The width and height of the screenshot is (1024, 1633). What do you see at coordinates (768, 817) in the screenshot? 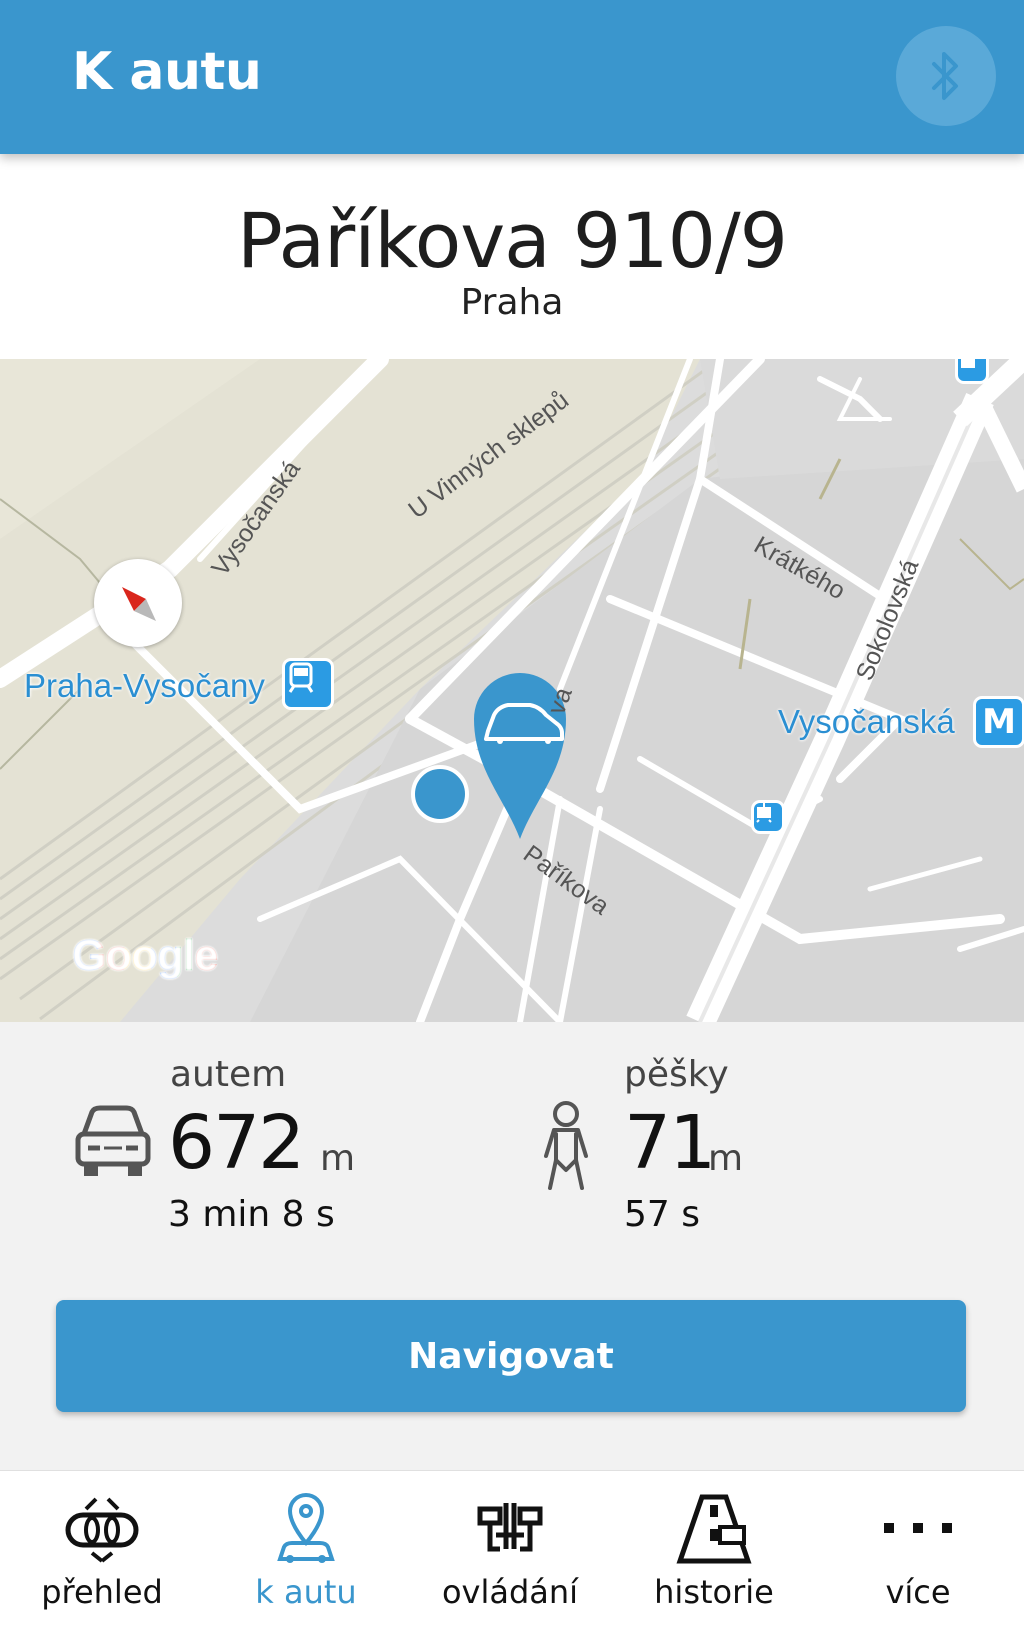
I see `tram-stop-icon` at bounding box center [768, 817].